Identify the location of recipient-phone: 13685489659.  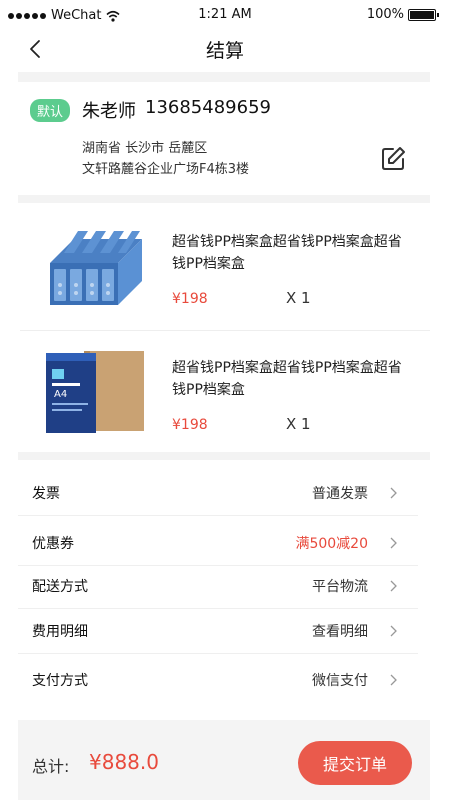
(208, 107).